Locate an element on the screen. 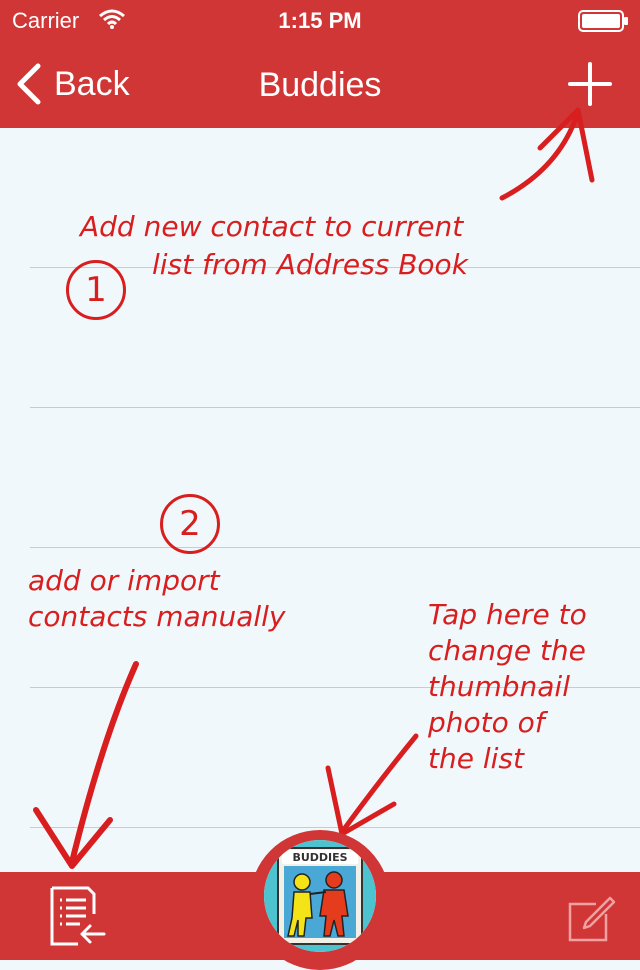 The width and height of the screenshot is (640, 970). list-thumbnail-button: BUDDIES is located at coordinates (320, 896).